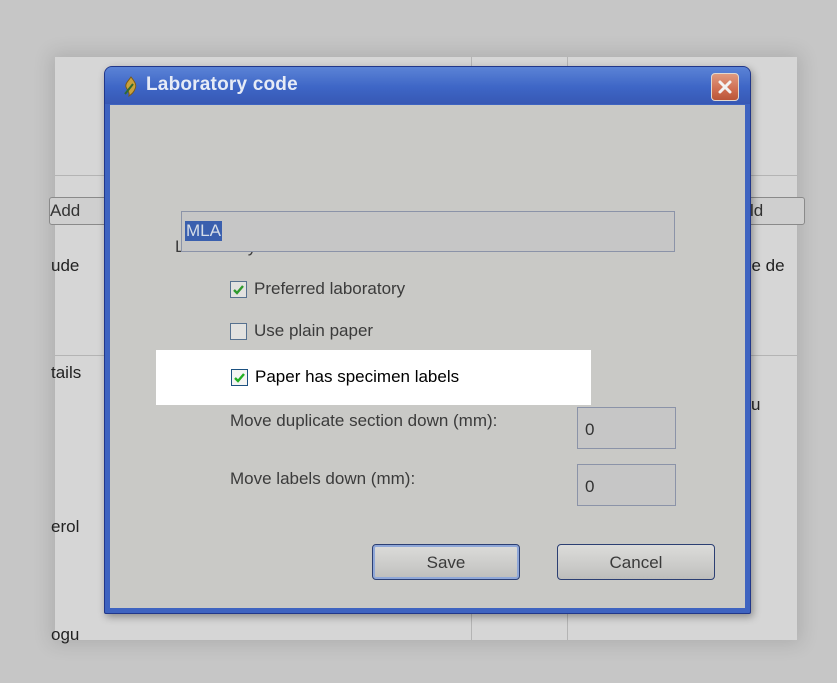  What do you see at coordinates (323, 478) in the screenshot?
I see `move-labels-label: Move labels down (mm):` at bounding box center [323, 478].